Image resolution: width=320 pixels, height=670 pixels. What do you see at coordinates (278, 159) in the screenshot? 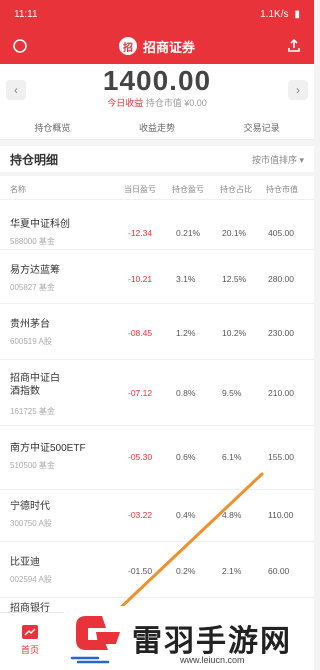
I see `sort-dropdown: 按市值排序 ▾` at bounding box center [278, 159].